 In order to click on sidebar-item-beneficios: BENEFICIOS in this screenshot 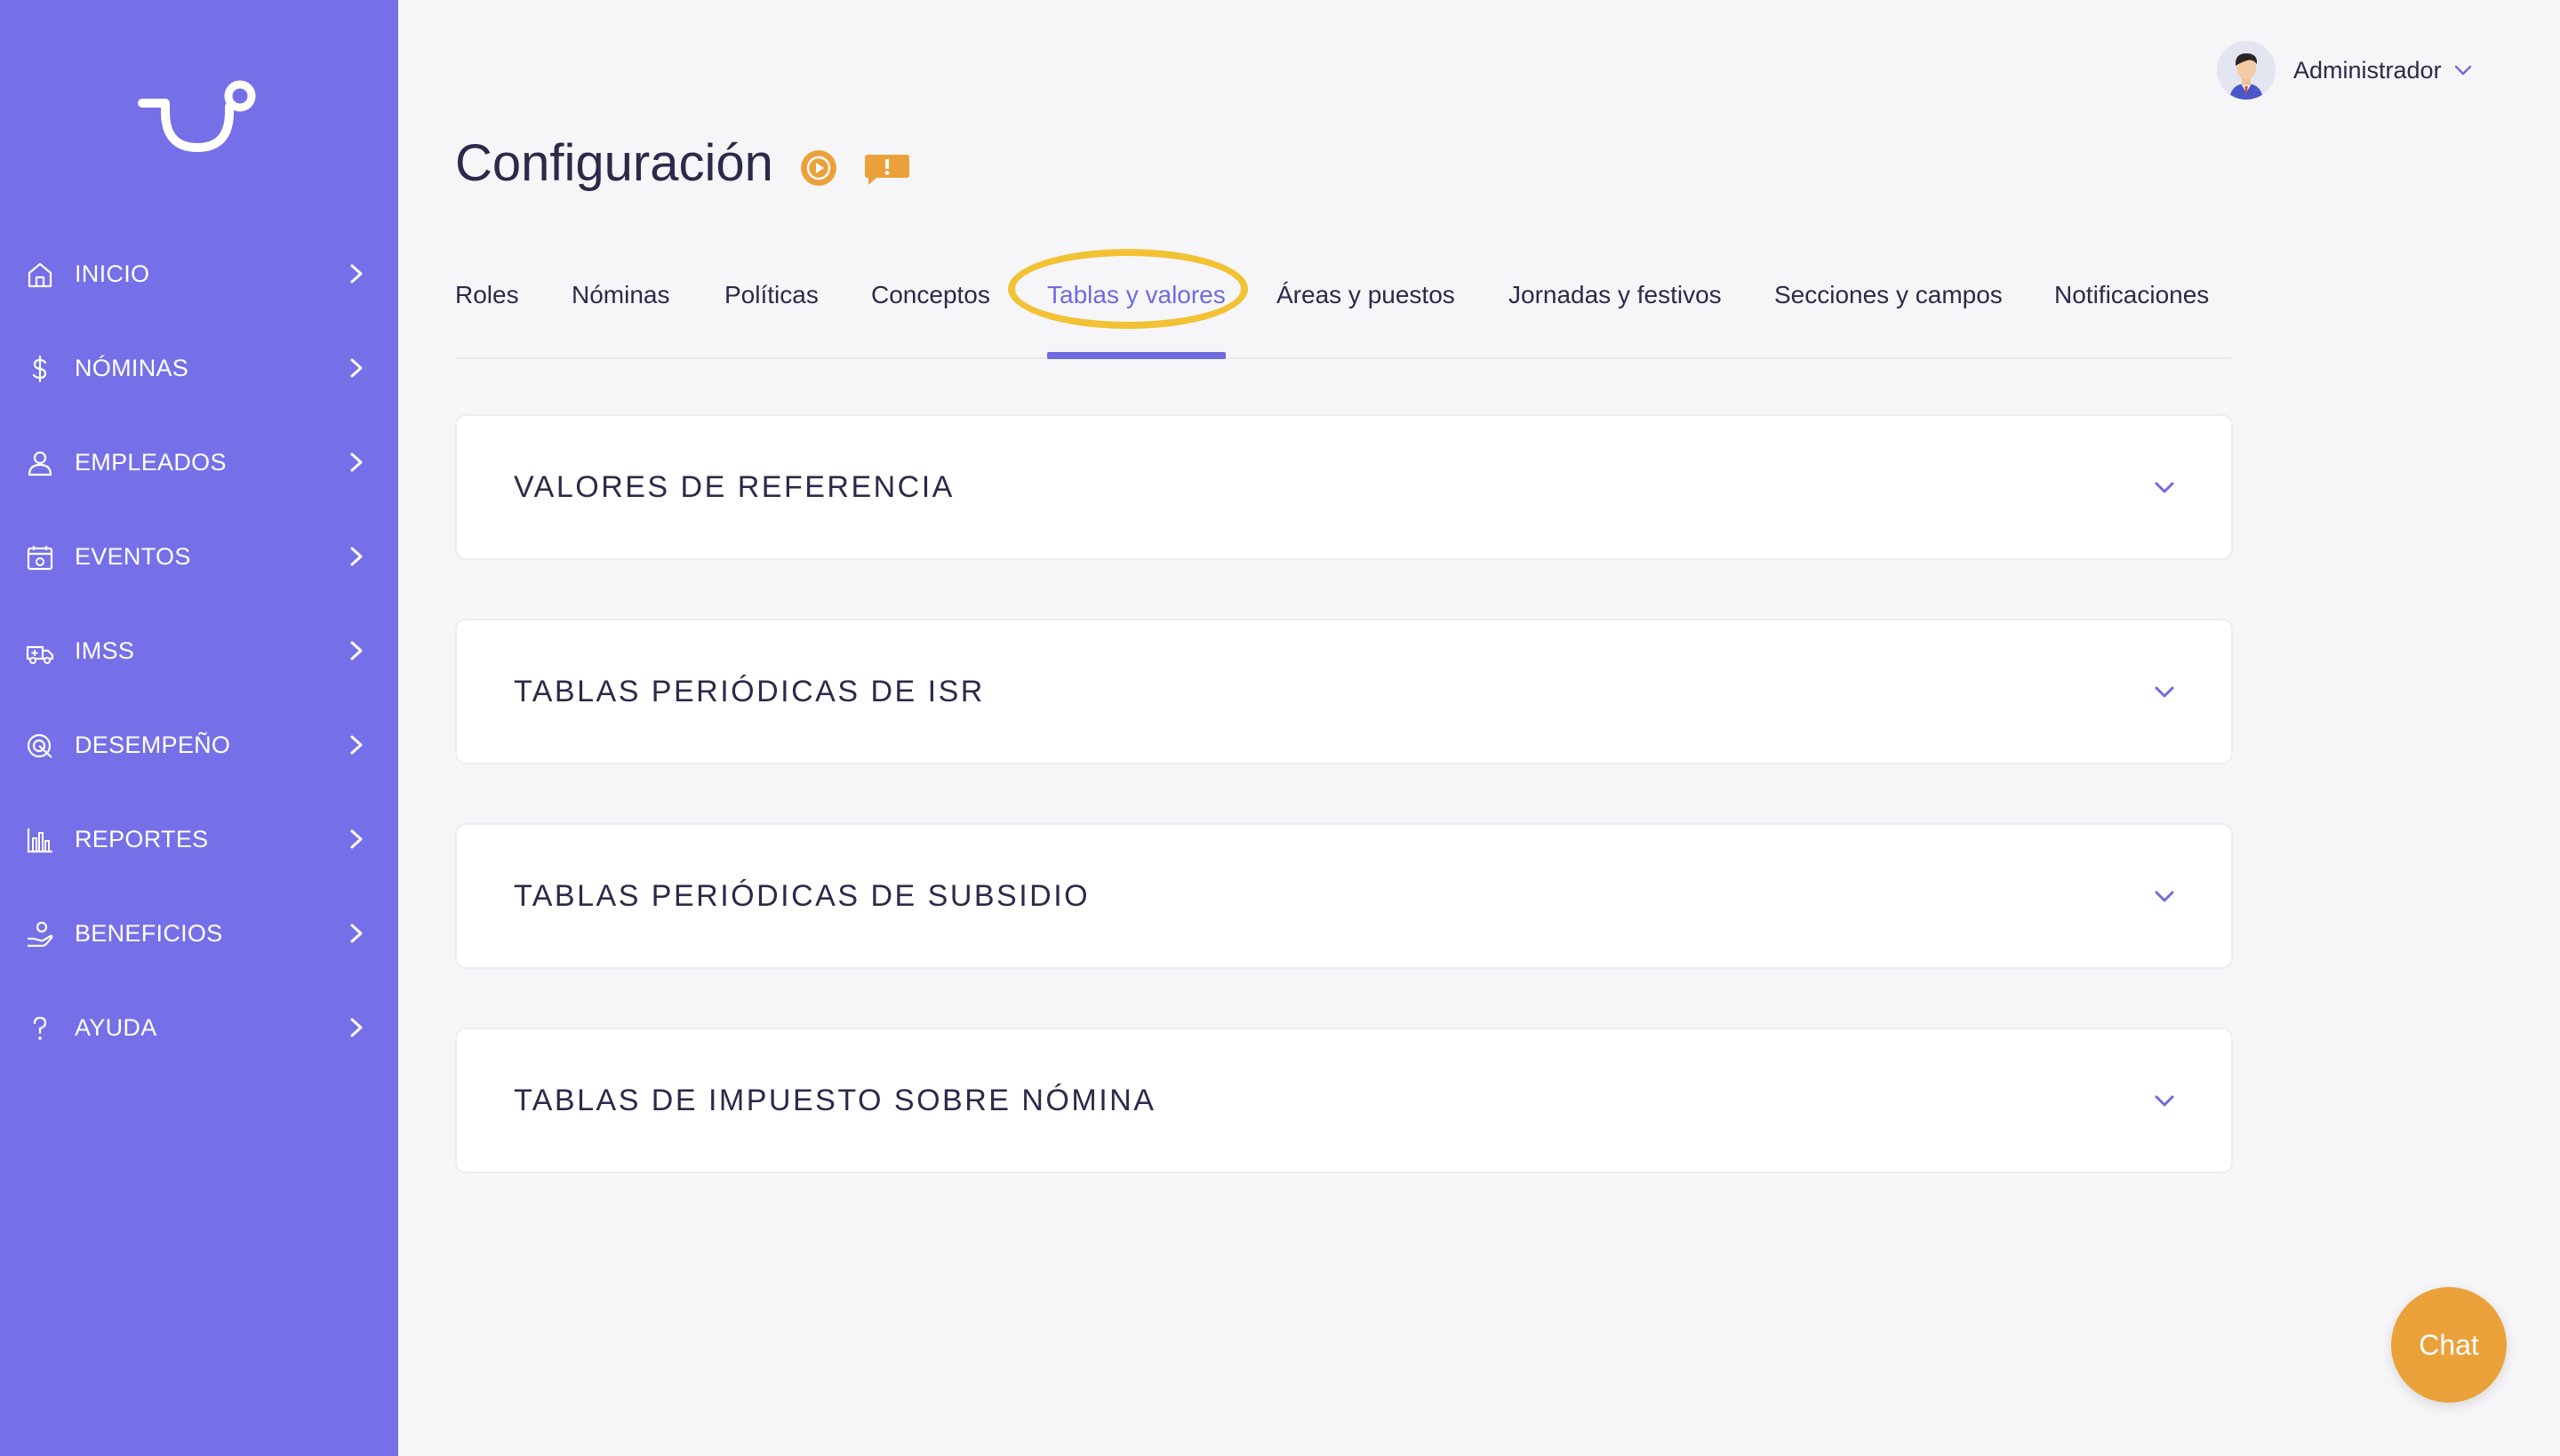, I will do `click(199, 933)`.